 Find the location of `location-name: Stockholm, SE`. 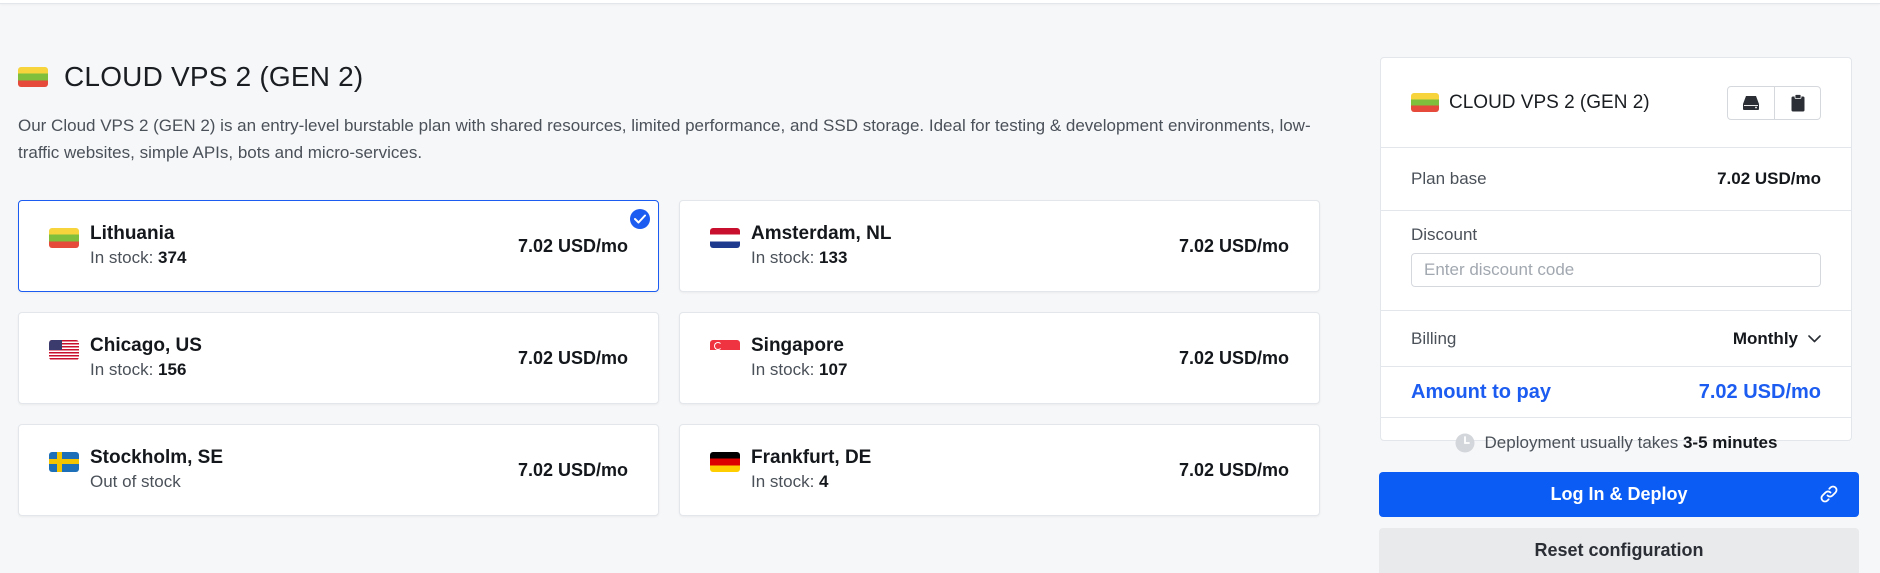

location-name: Stockholm, SE is located at coordinates (157, 457).